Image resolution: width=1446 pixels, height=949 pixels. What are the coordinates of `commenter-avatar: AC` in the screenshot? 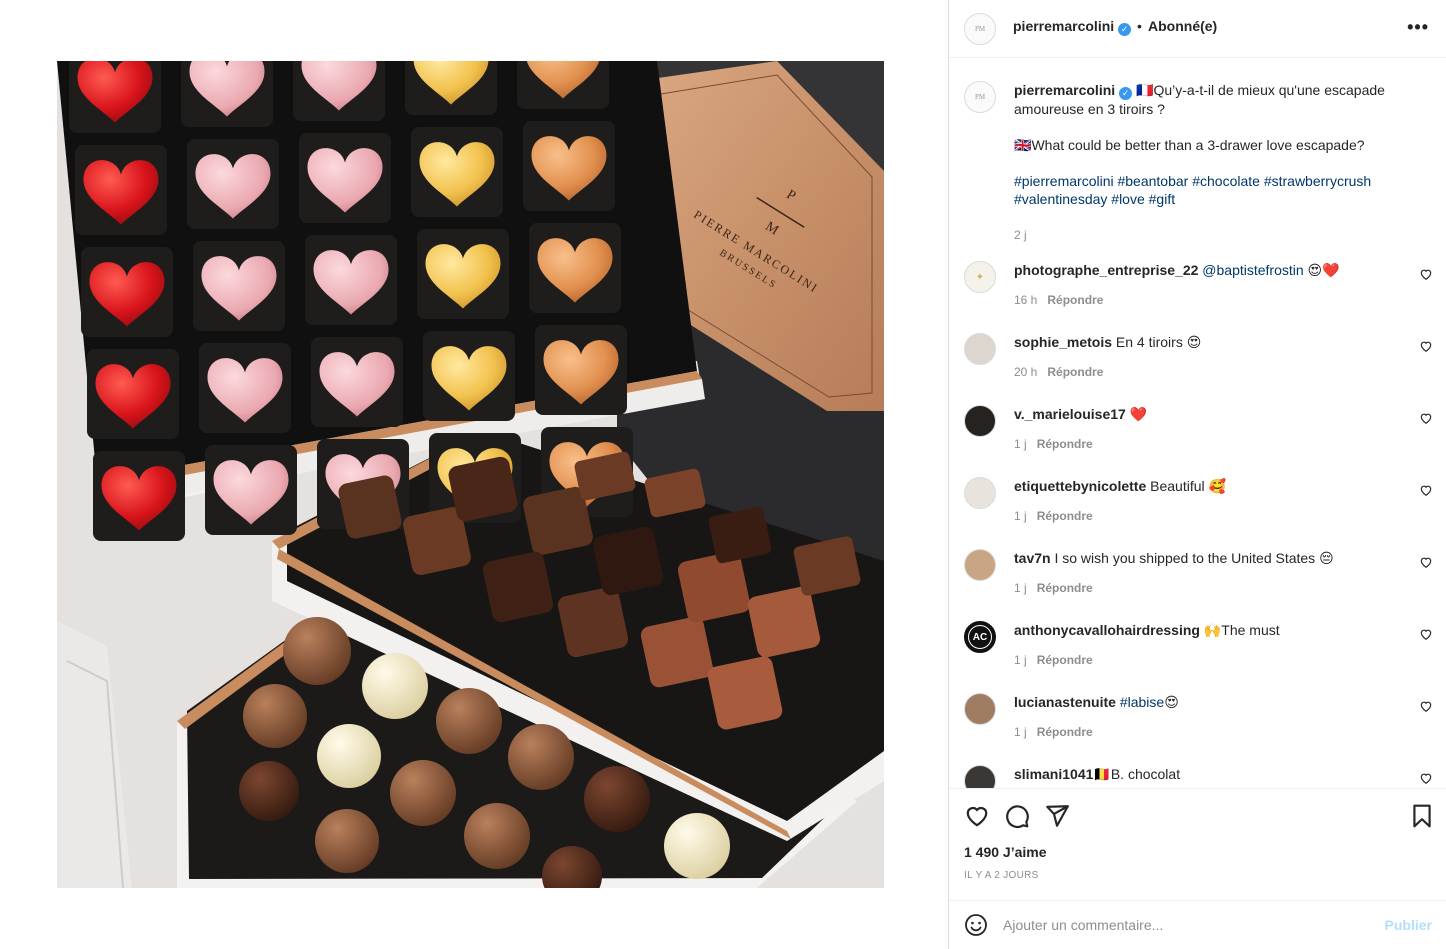 It's located at (980, 637).